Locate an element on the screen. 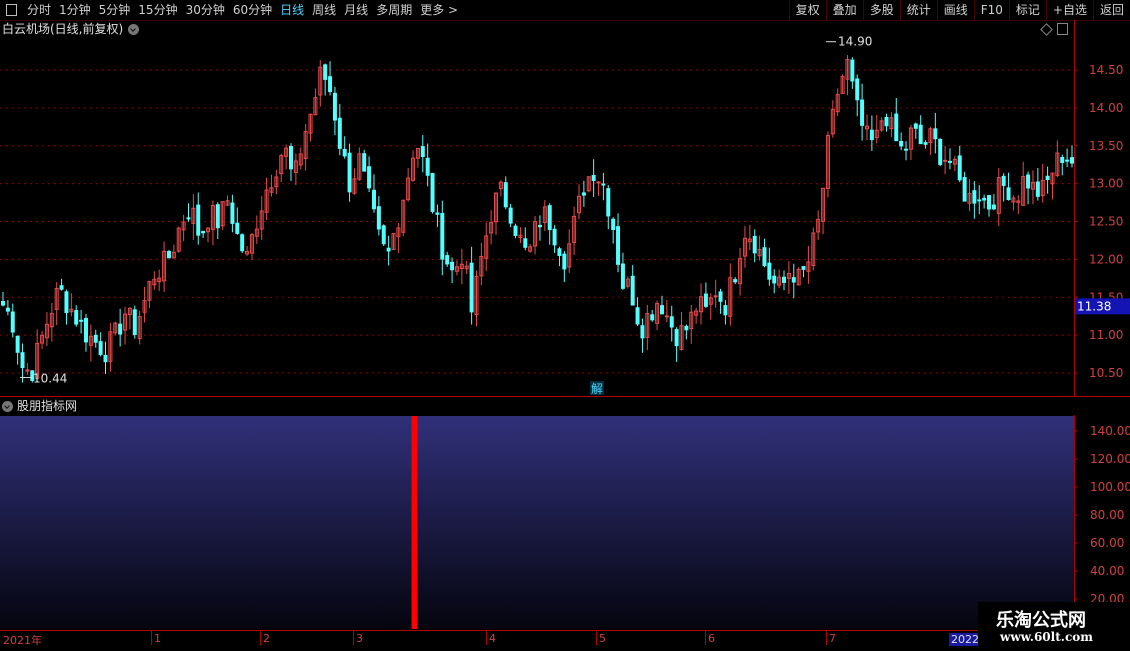 The height and width of the screenshot is (651, 1130). date-label: 4 is located at coordinates (492, 638).